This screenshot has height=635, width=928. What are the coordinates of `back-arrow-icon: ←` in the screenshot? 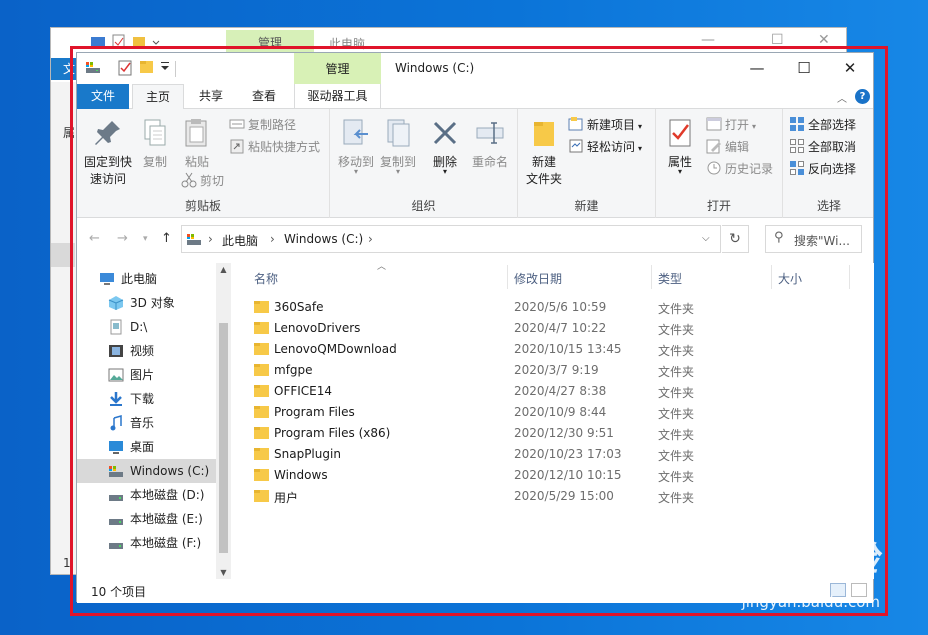 It's located at (94, 238).